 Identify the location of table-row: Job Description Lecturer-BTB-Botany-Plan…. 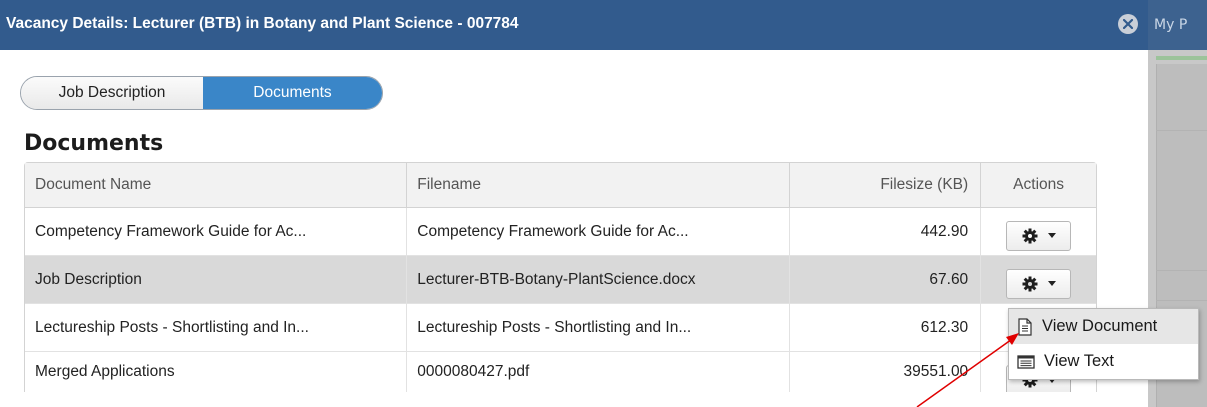
(560, 280).